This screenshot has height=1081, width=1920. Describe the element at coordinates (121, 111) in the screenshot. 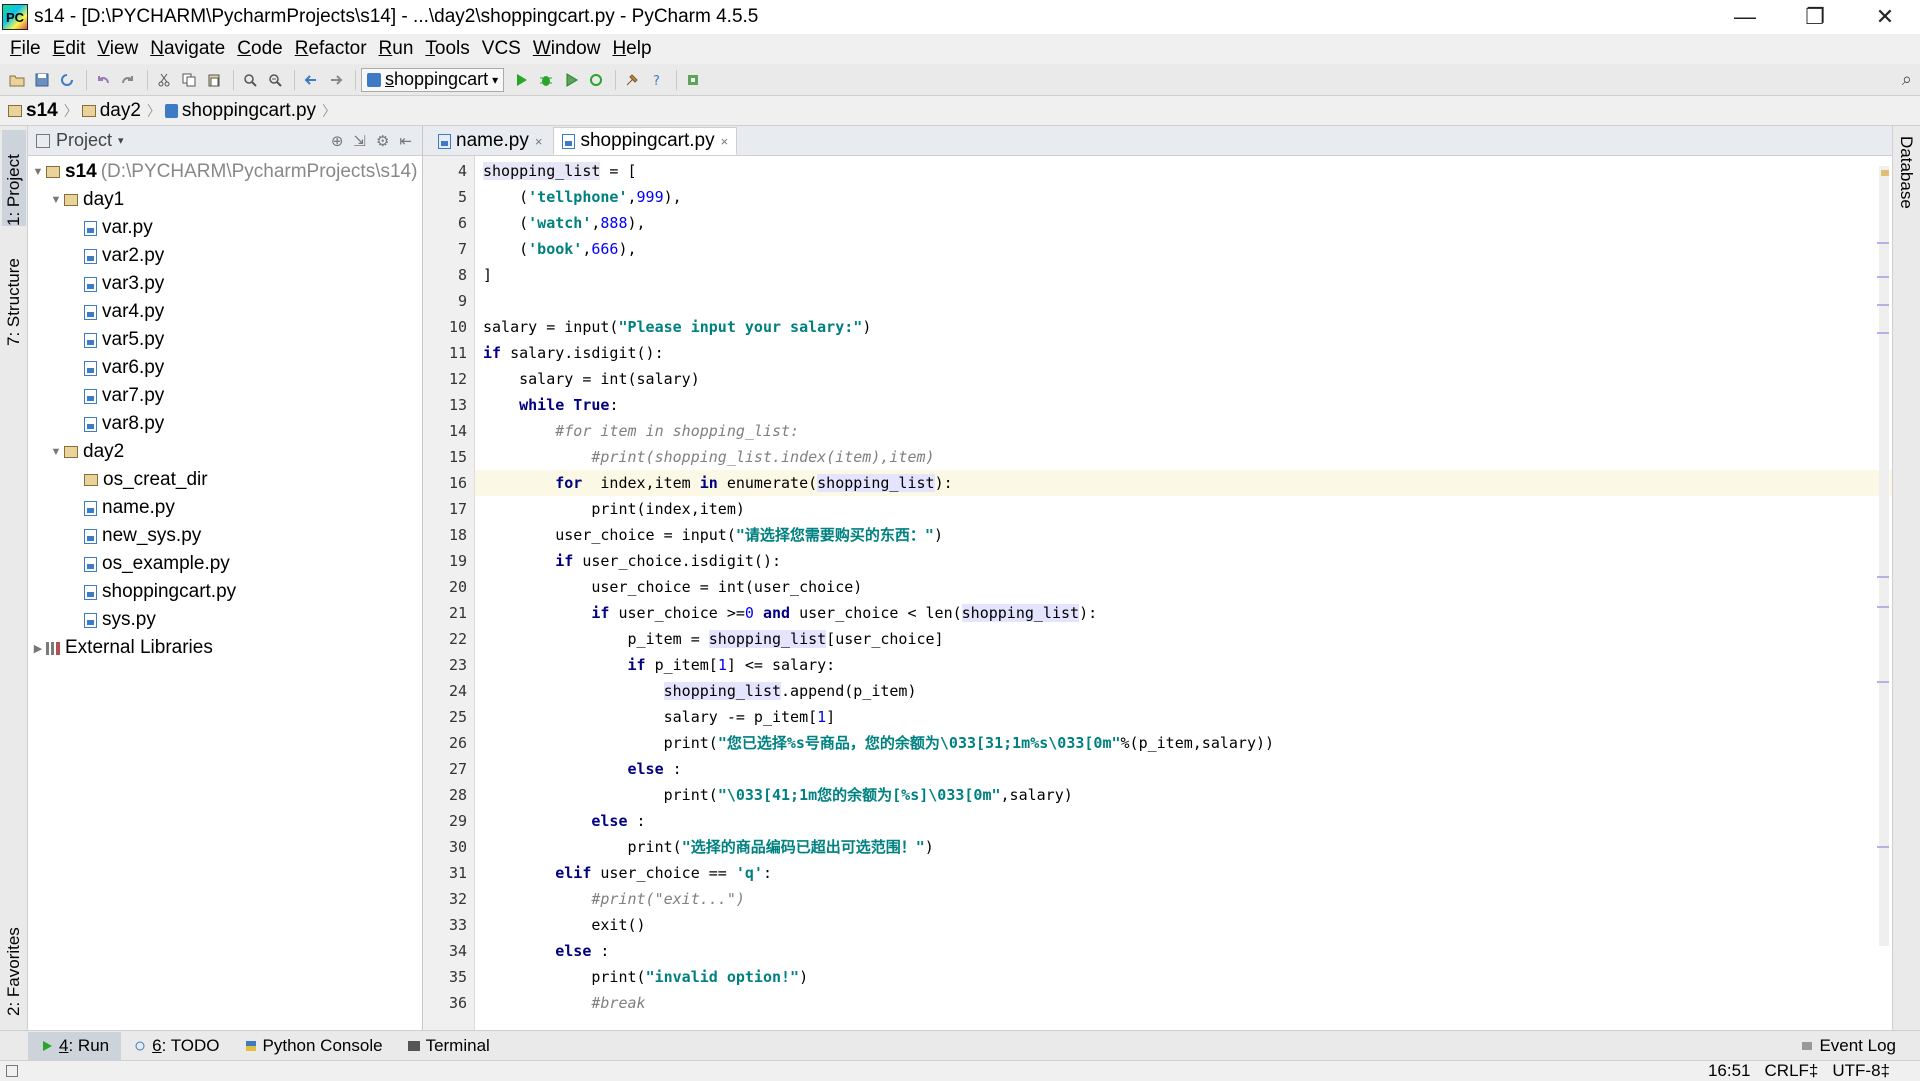

I see `breadcrumb-folder: day2 〉` at that location.